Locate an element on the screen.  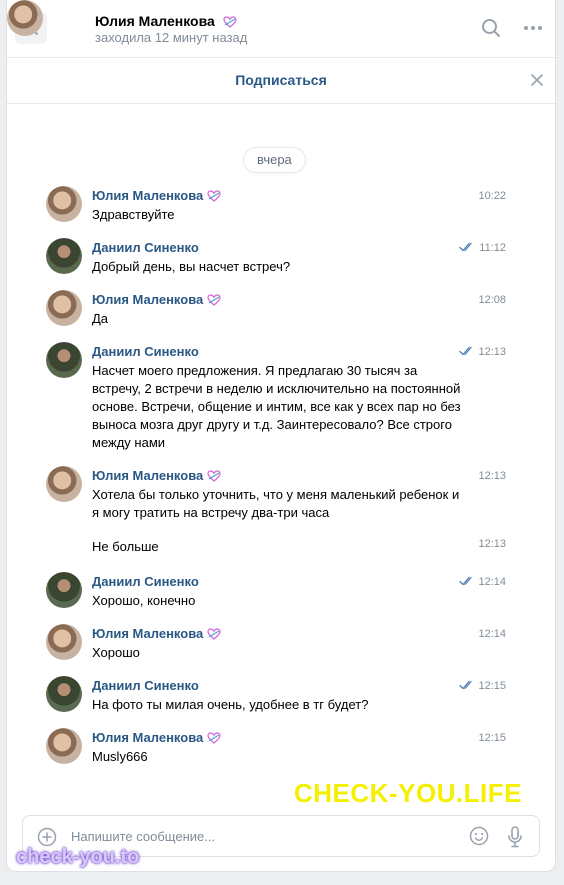
search-icon is located at coordinates (491, 28).